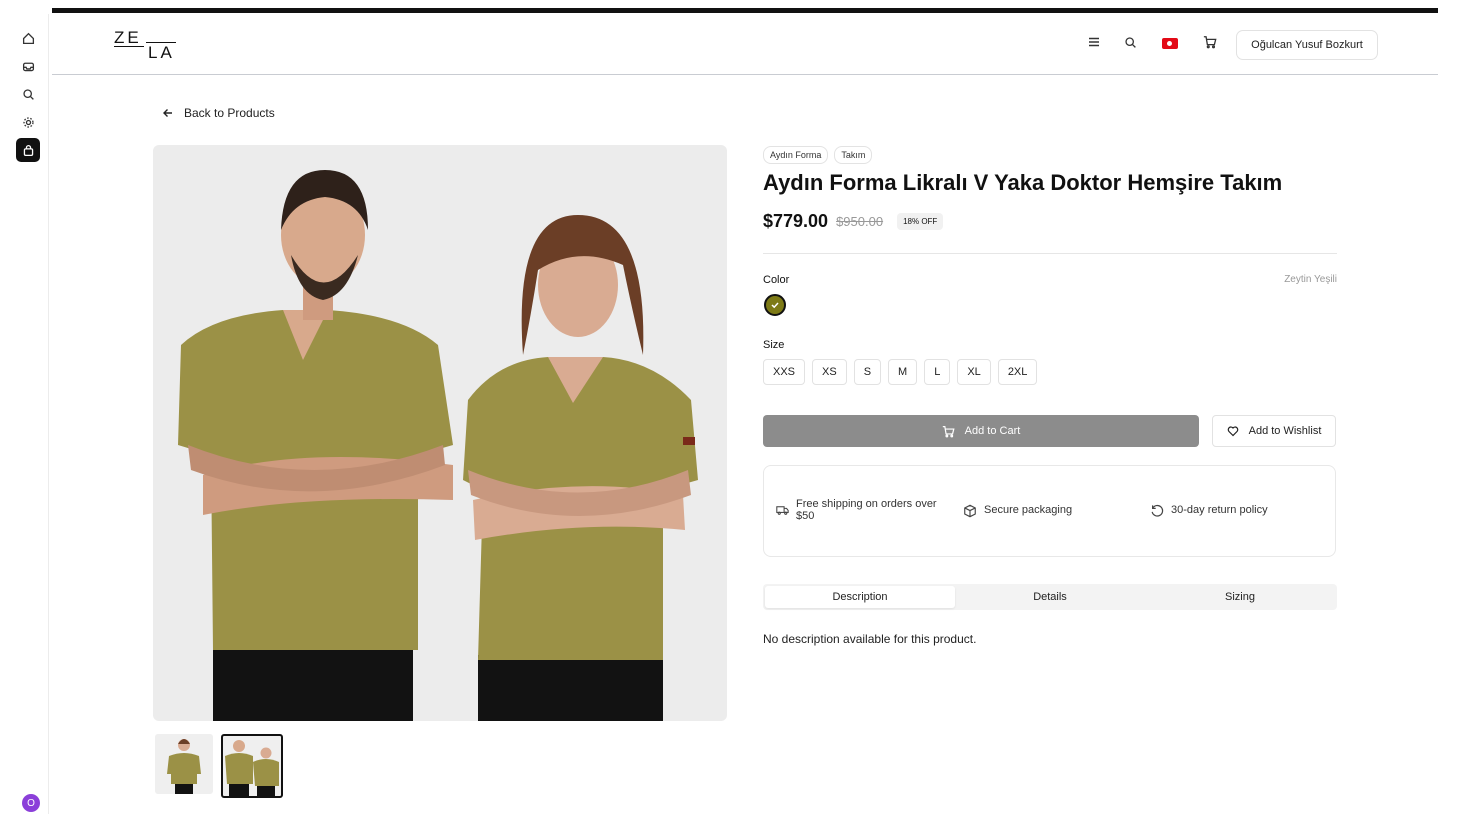 This screenshot has width=1458, height=818. What do you see at coordinates (745, 44) in the screenshot?
I see `site-header: ZE LA Oğulcan Yusuf Bozkurt` at bounding box center [745, 44].